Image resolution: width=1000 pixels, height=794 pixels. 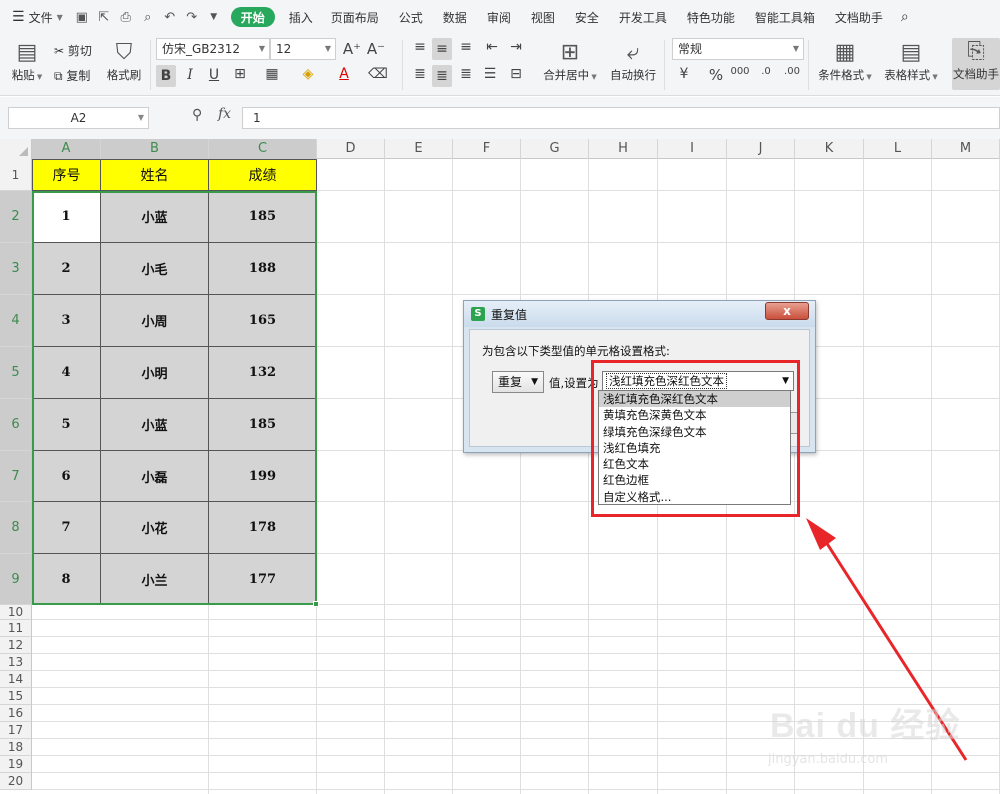 I want to click on export-icon: ⇱, so click(x=104, y=17).